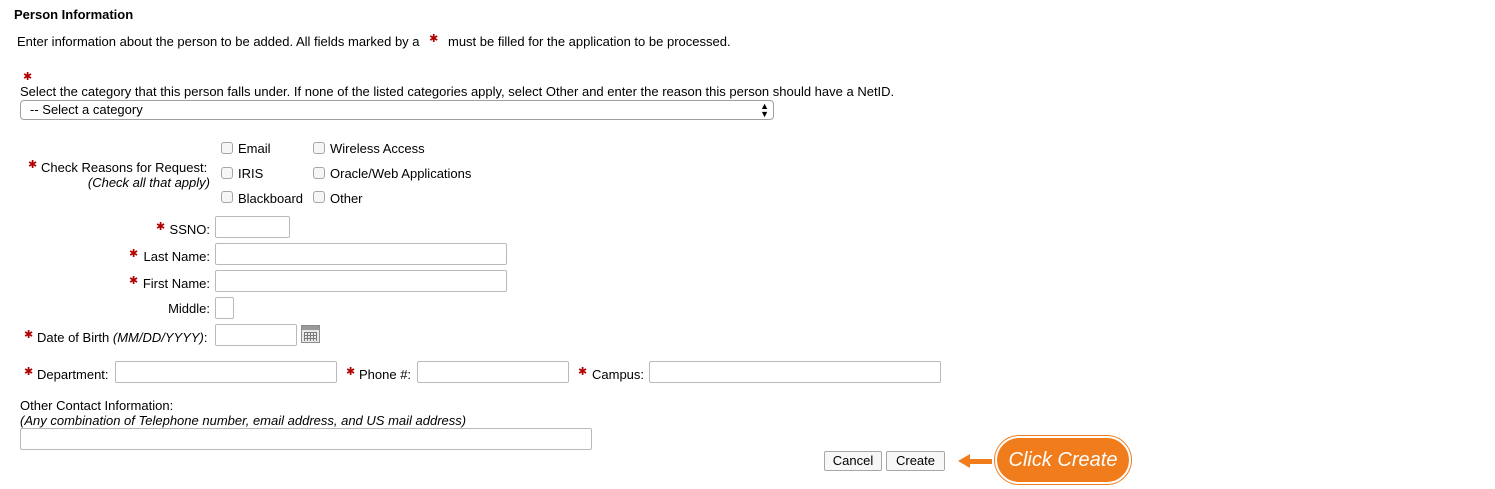 The image size is (1495, 489). I want to click on middle-input, so click(224, 308).